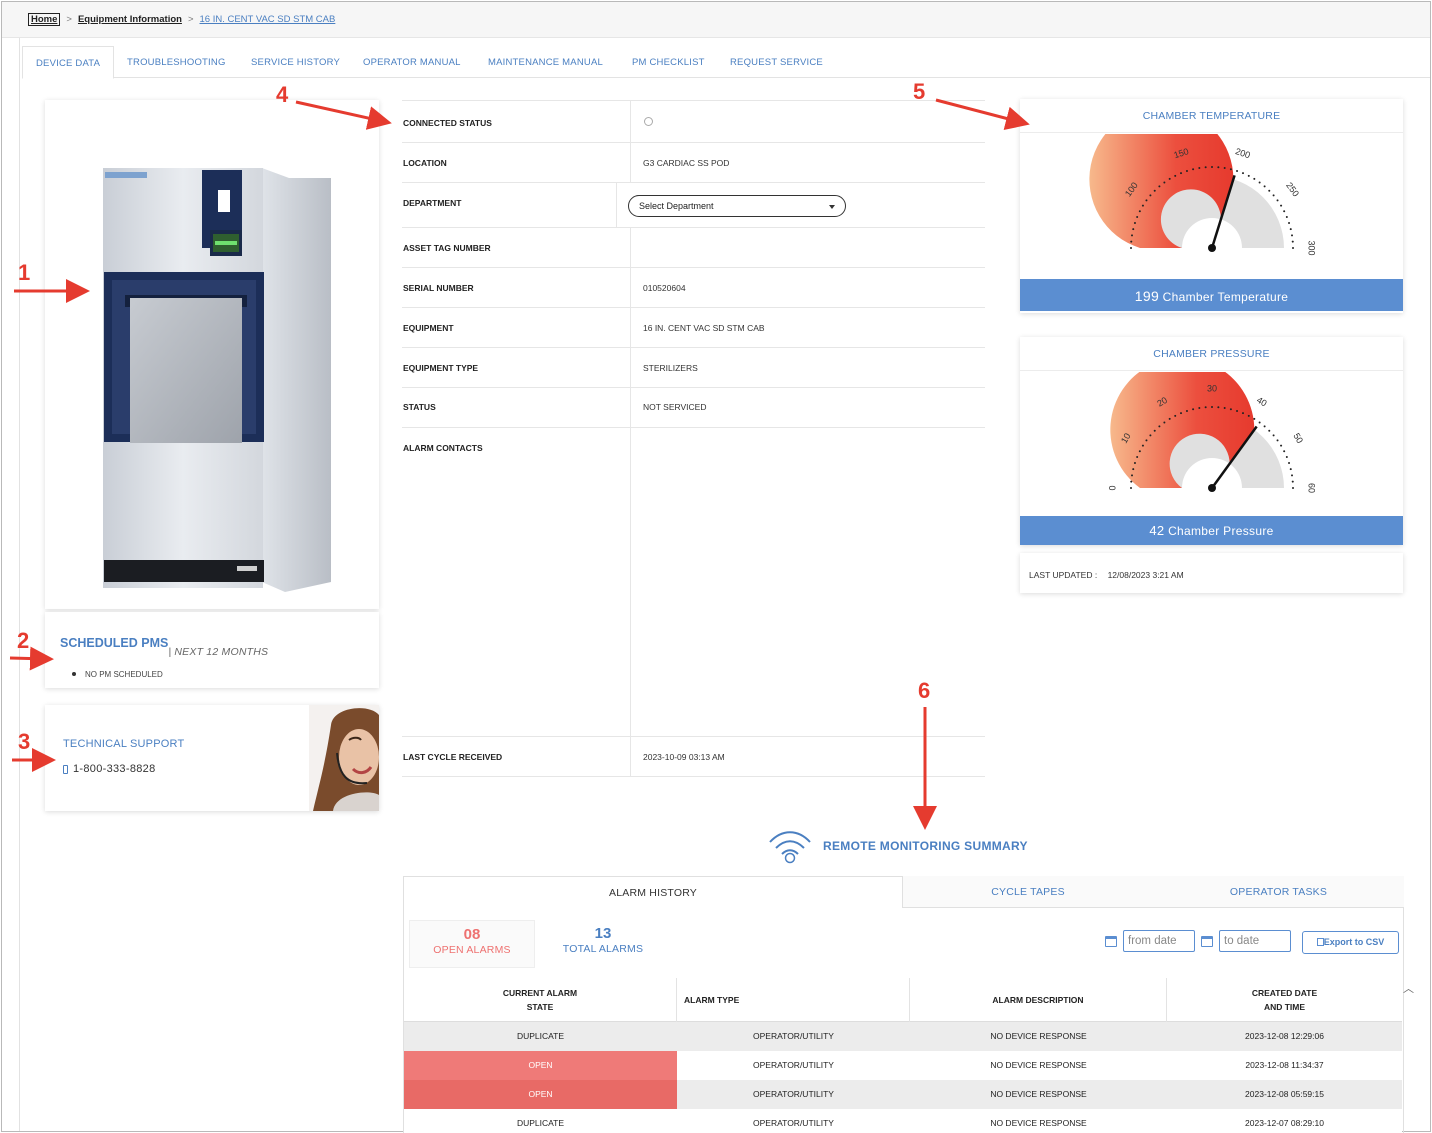 This screenshot has height=1133, width=1432. I want to click on total-alarms-stat: 13 TOTAL ALARMS, so click(603, 944).